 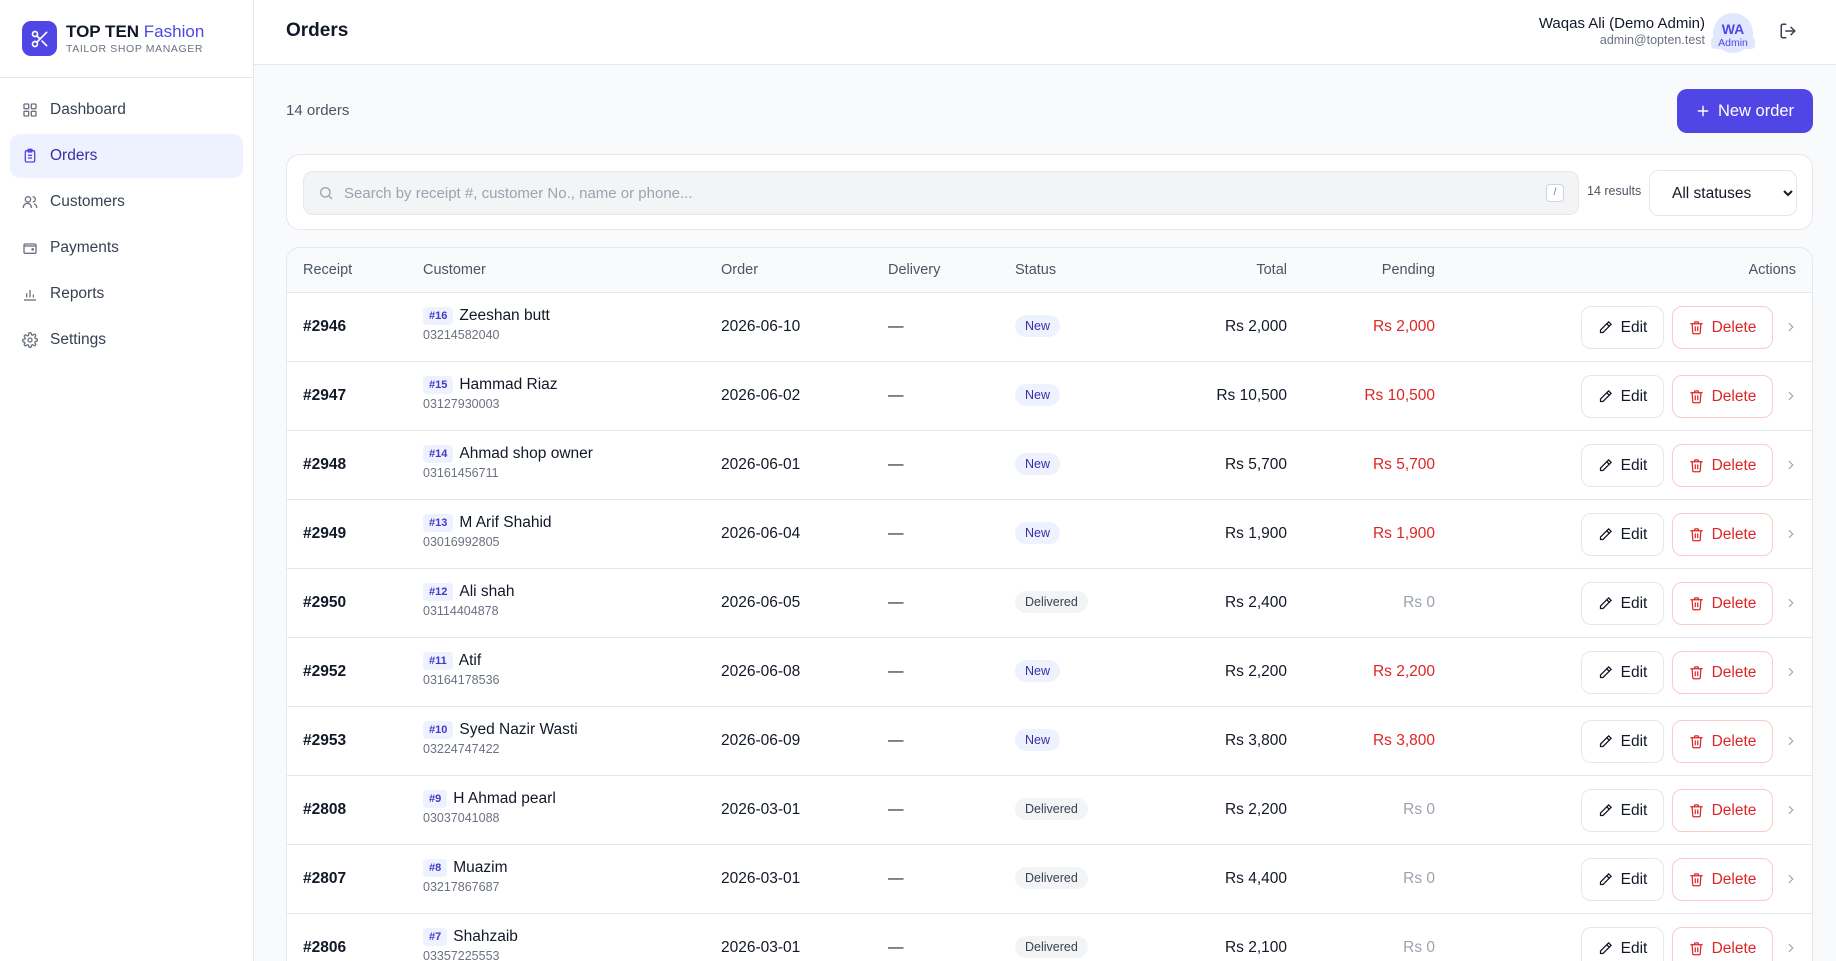 What do you see at coordinates (1255, 326) in the screenshot?
I see `total-amount: Rs 2,000` at bounding box center [1255, 326].